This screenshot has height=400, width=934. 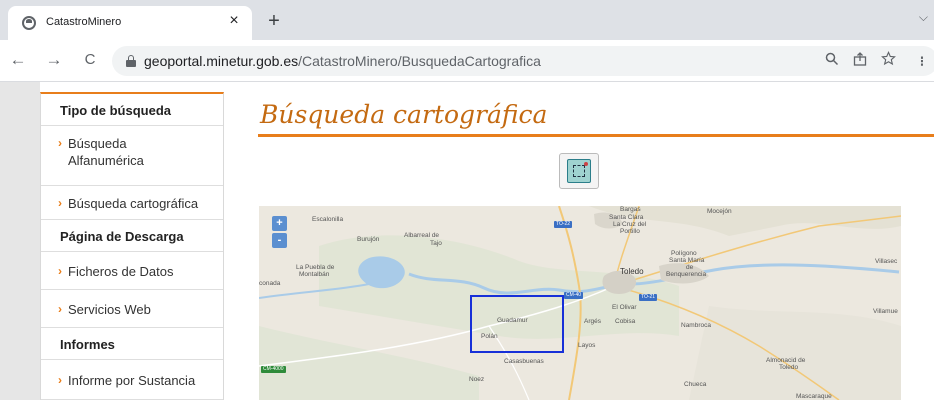 What do you see at coordinates (886, 261) in the screenshot?
I see `map-label: Villasec` at bounding box center [886, 261].